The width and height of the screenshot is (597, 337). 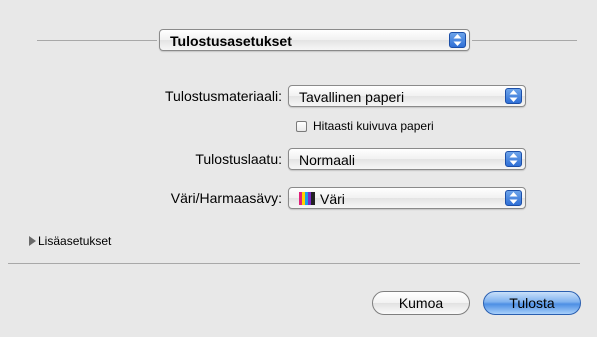 What do you see at coordinates (524, 40) in the screenshot?
I see `top-divider-right` at bounding box center [524, 40].